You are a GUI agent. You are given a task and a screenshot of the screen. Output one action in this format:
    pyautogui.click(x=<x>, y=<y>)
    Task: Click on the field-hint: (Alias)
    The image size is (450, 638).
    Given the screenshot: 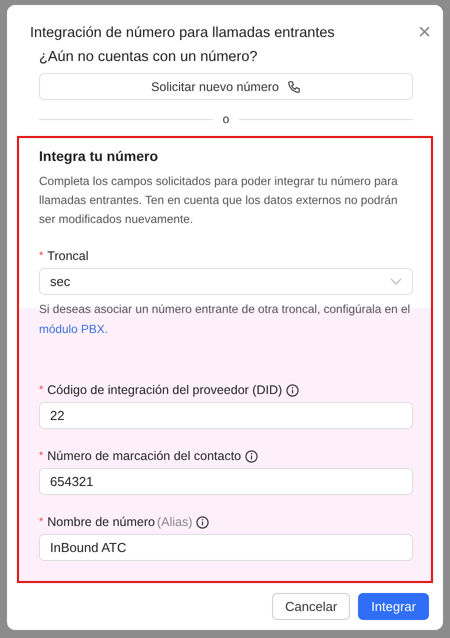 What is the action you would take?
    pyautogui.click(x=174, y=522)
    